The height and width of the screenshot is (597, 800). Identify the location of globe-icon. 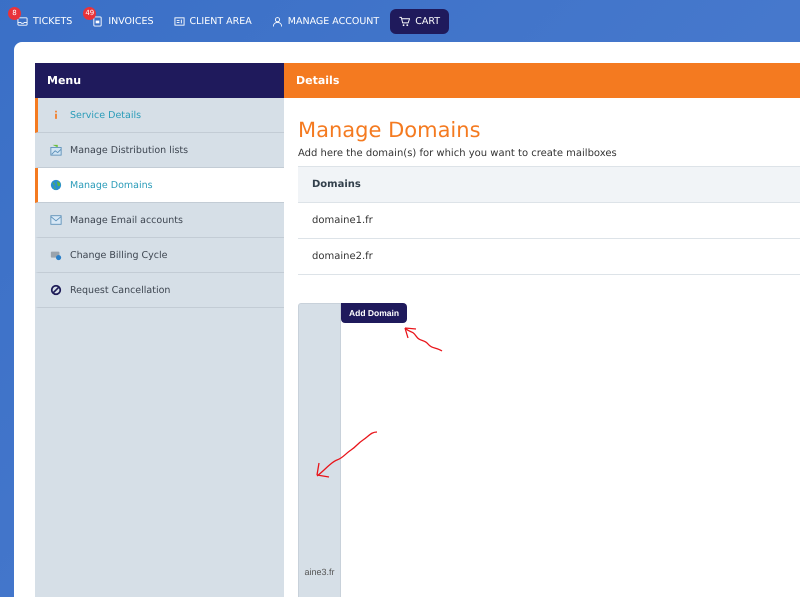
(56, 185).